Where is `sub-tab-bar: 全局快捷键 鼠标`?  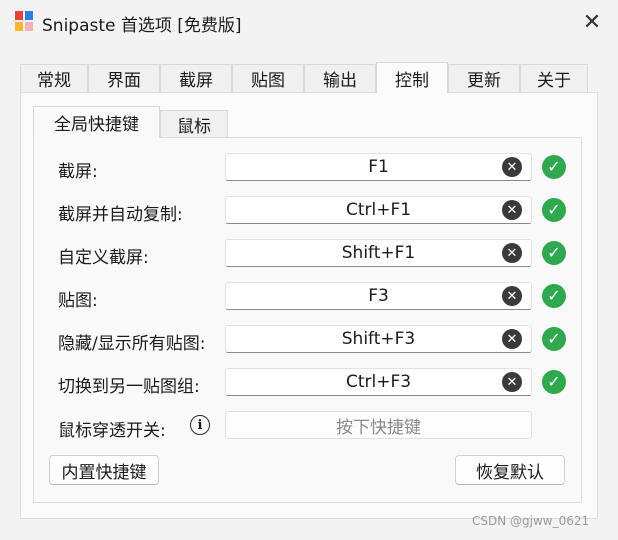
sub-tab-bar: 全局快捷键 鼠标 is located at coordinates (130, 122).